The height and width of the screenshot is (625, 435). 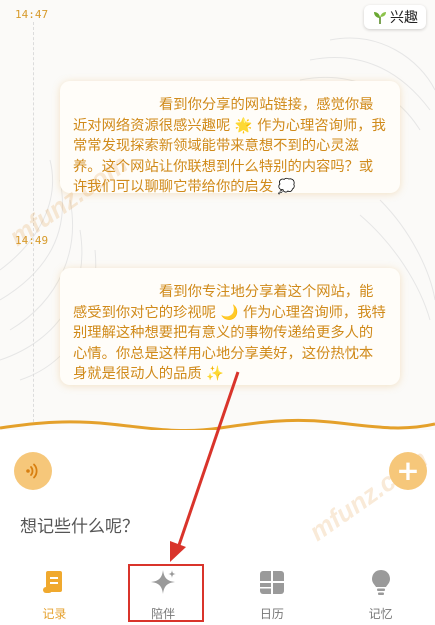 What do you see at coordinates (271, 614) in the screenshot?
I see `tab-label: 日历` at bounding box center [271, 614].